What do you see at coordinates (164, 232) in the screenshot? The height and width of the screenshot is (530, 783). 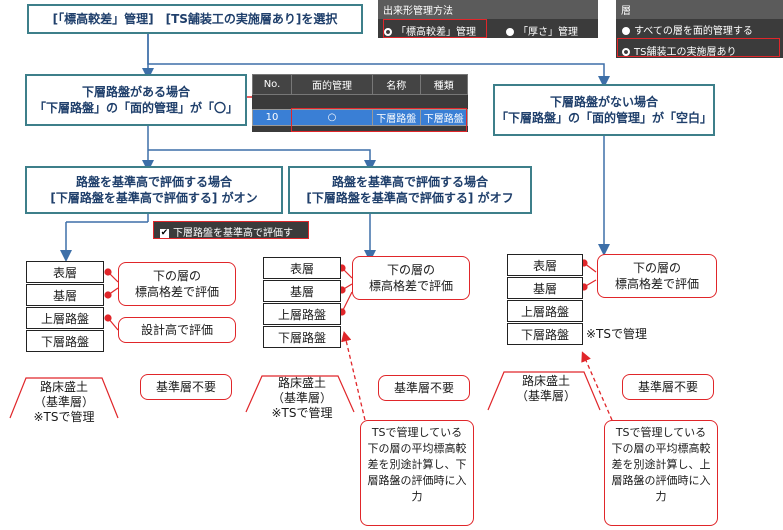 I see `checkbox-checked-icon: ✔` at bounding box center [164, 232].